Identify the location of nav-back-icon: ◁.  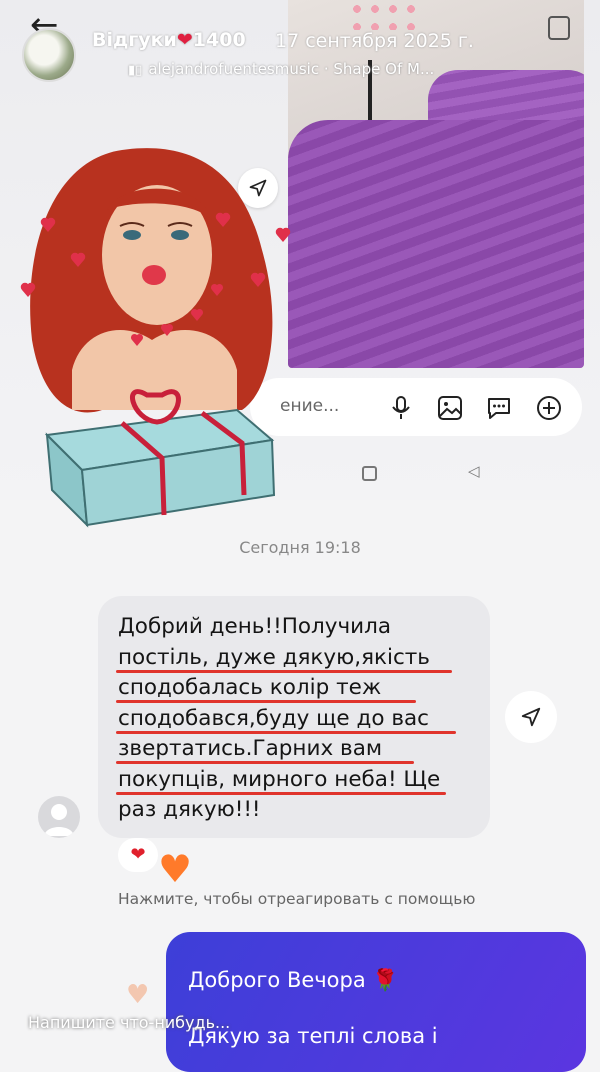
(474, 471).